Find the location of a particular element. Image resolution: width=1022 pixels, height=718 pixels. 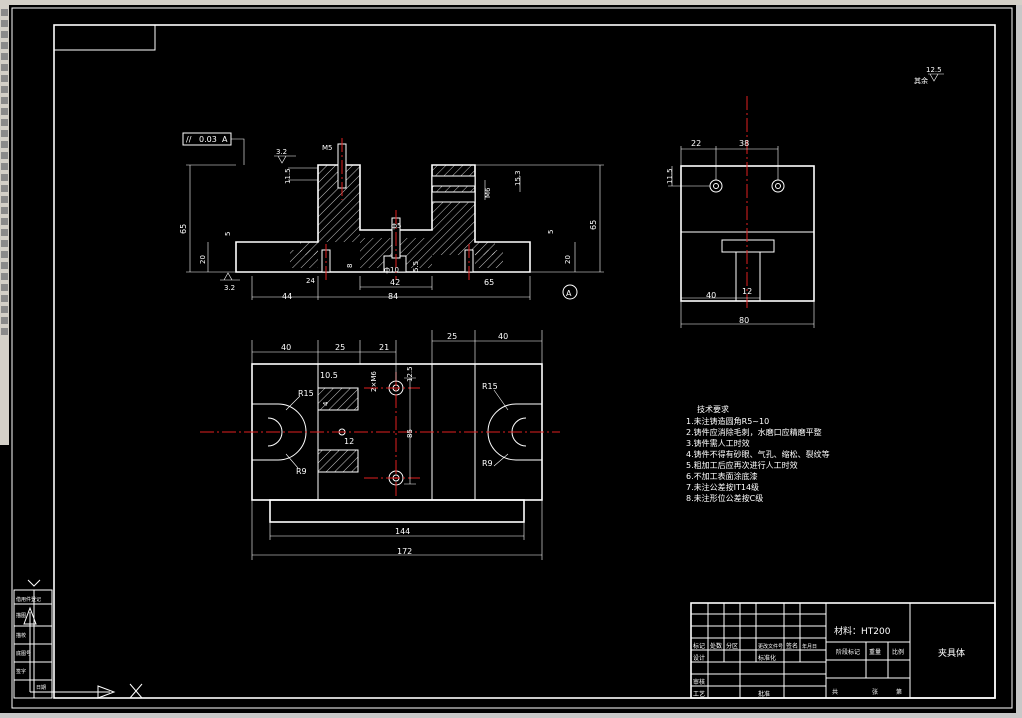

tb-label: 重量 is located at coordinates (875, 652).